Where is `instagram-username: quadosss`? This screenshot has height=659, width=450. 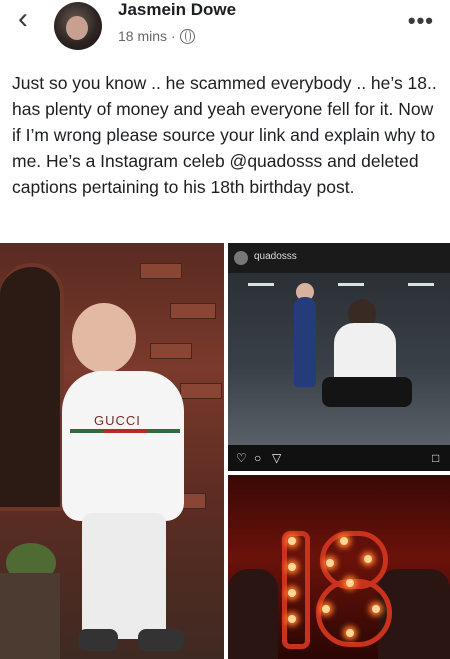 instagram-username: quadosss is located at coordinates (275, 256).